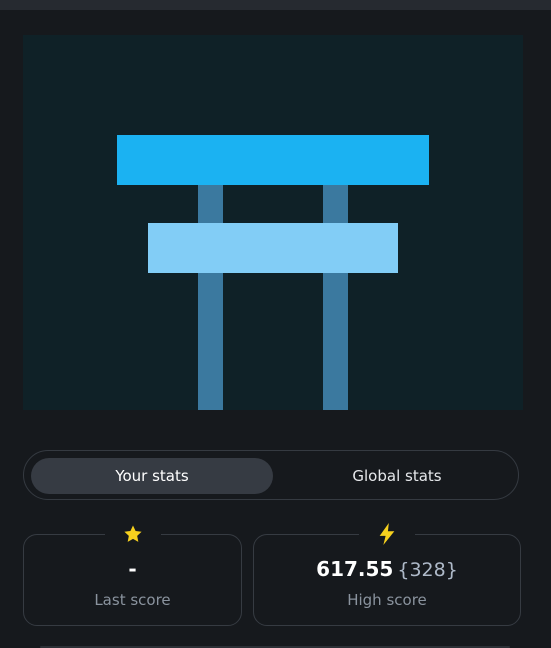  Describe the element at coordinates (335, 297) in the screenshot. I see `right-pillar` at that location.